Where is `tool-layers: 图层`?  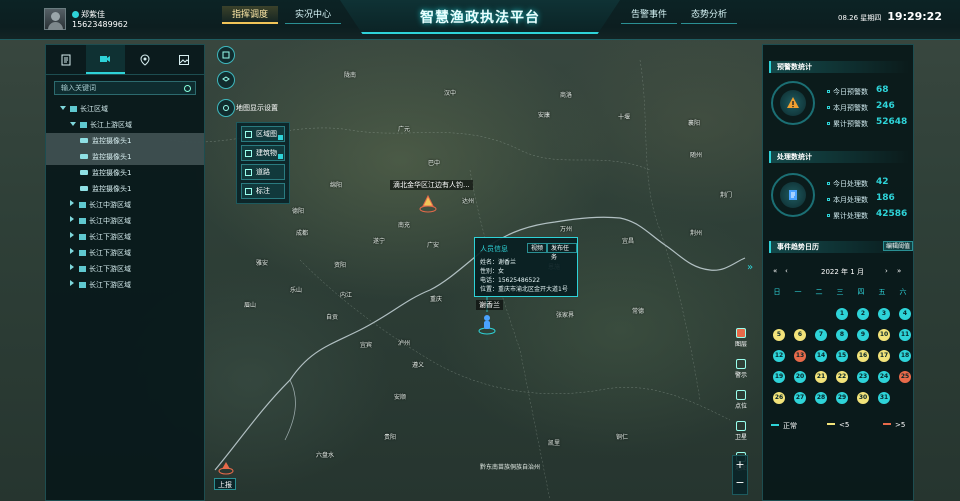
tool-layers: 图层 is located at coordinates (741, 342).